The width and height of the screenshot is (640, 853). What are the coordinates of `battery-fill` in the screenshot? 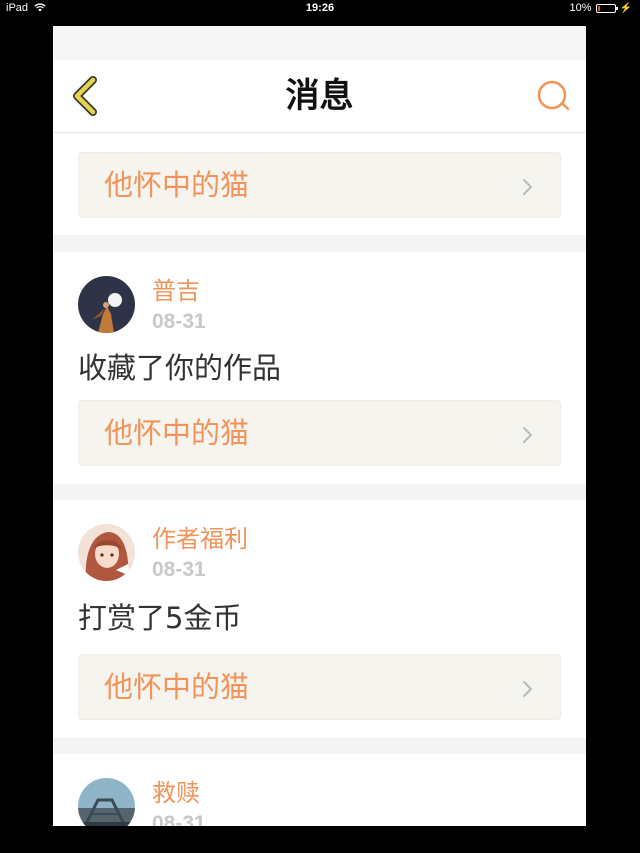 It's located at (598, 8).